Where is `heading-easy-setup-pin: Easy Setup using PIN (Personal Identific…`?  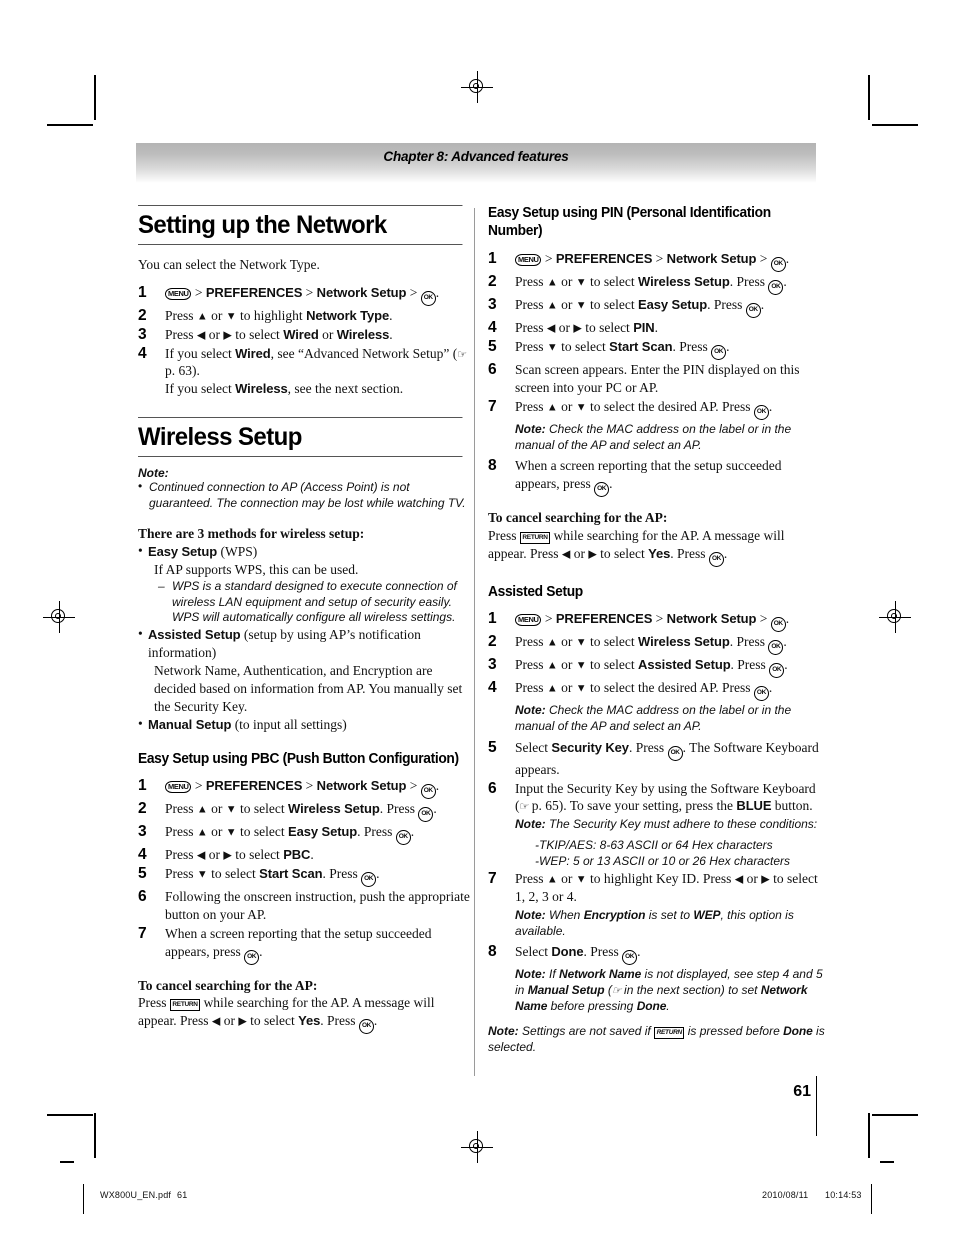 heading-easy-setup-pin: Easy Setup using PIN (Personal Identific… is located at coordinates (629, 222).